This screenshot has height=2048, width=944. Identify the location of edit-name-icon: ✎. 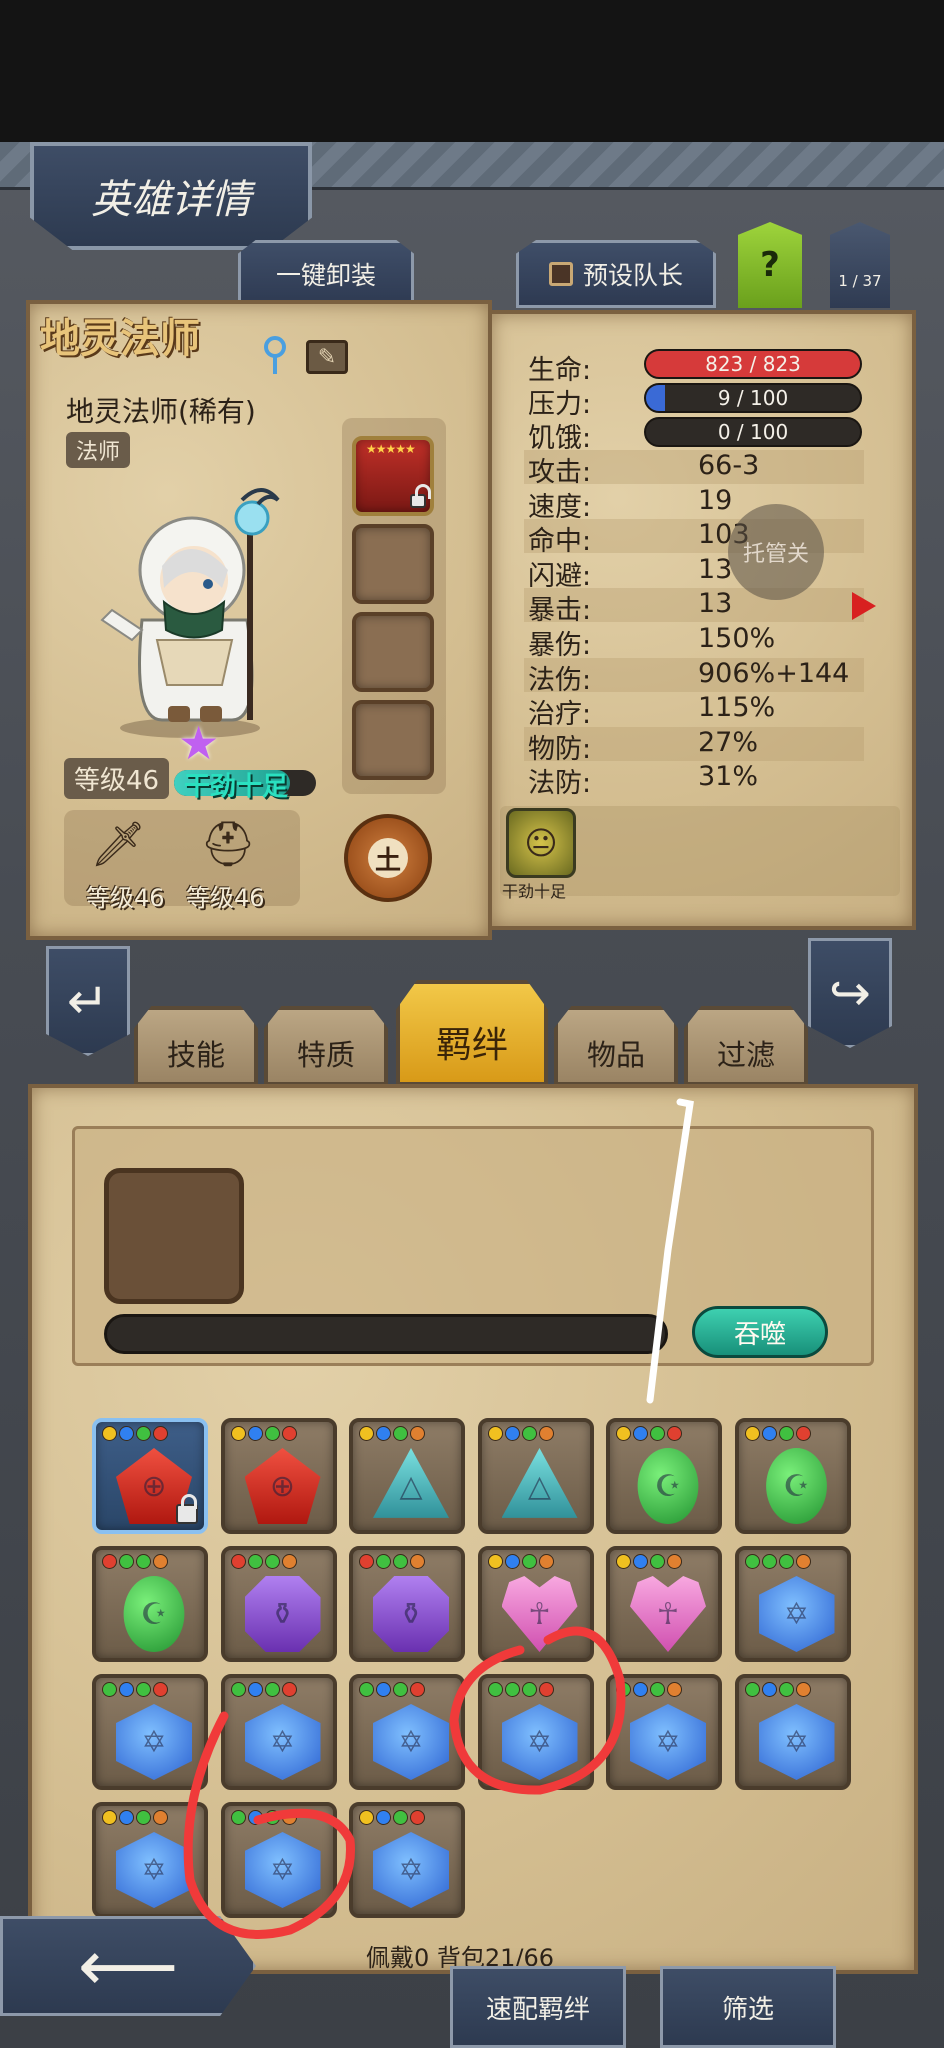
(327, 357).